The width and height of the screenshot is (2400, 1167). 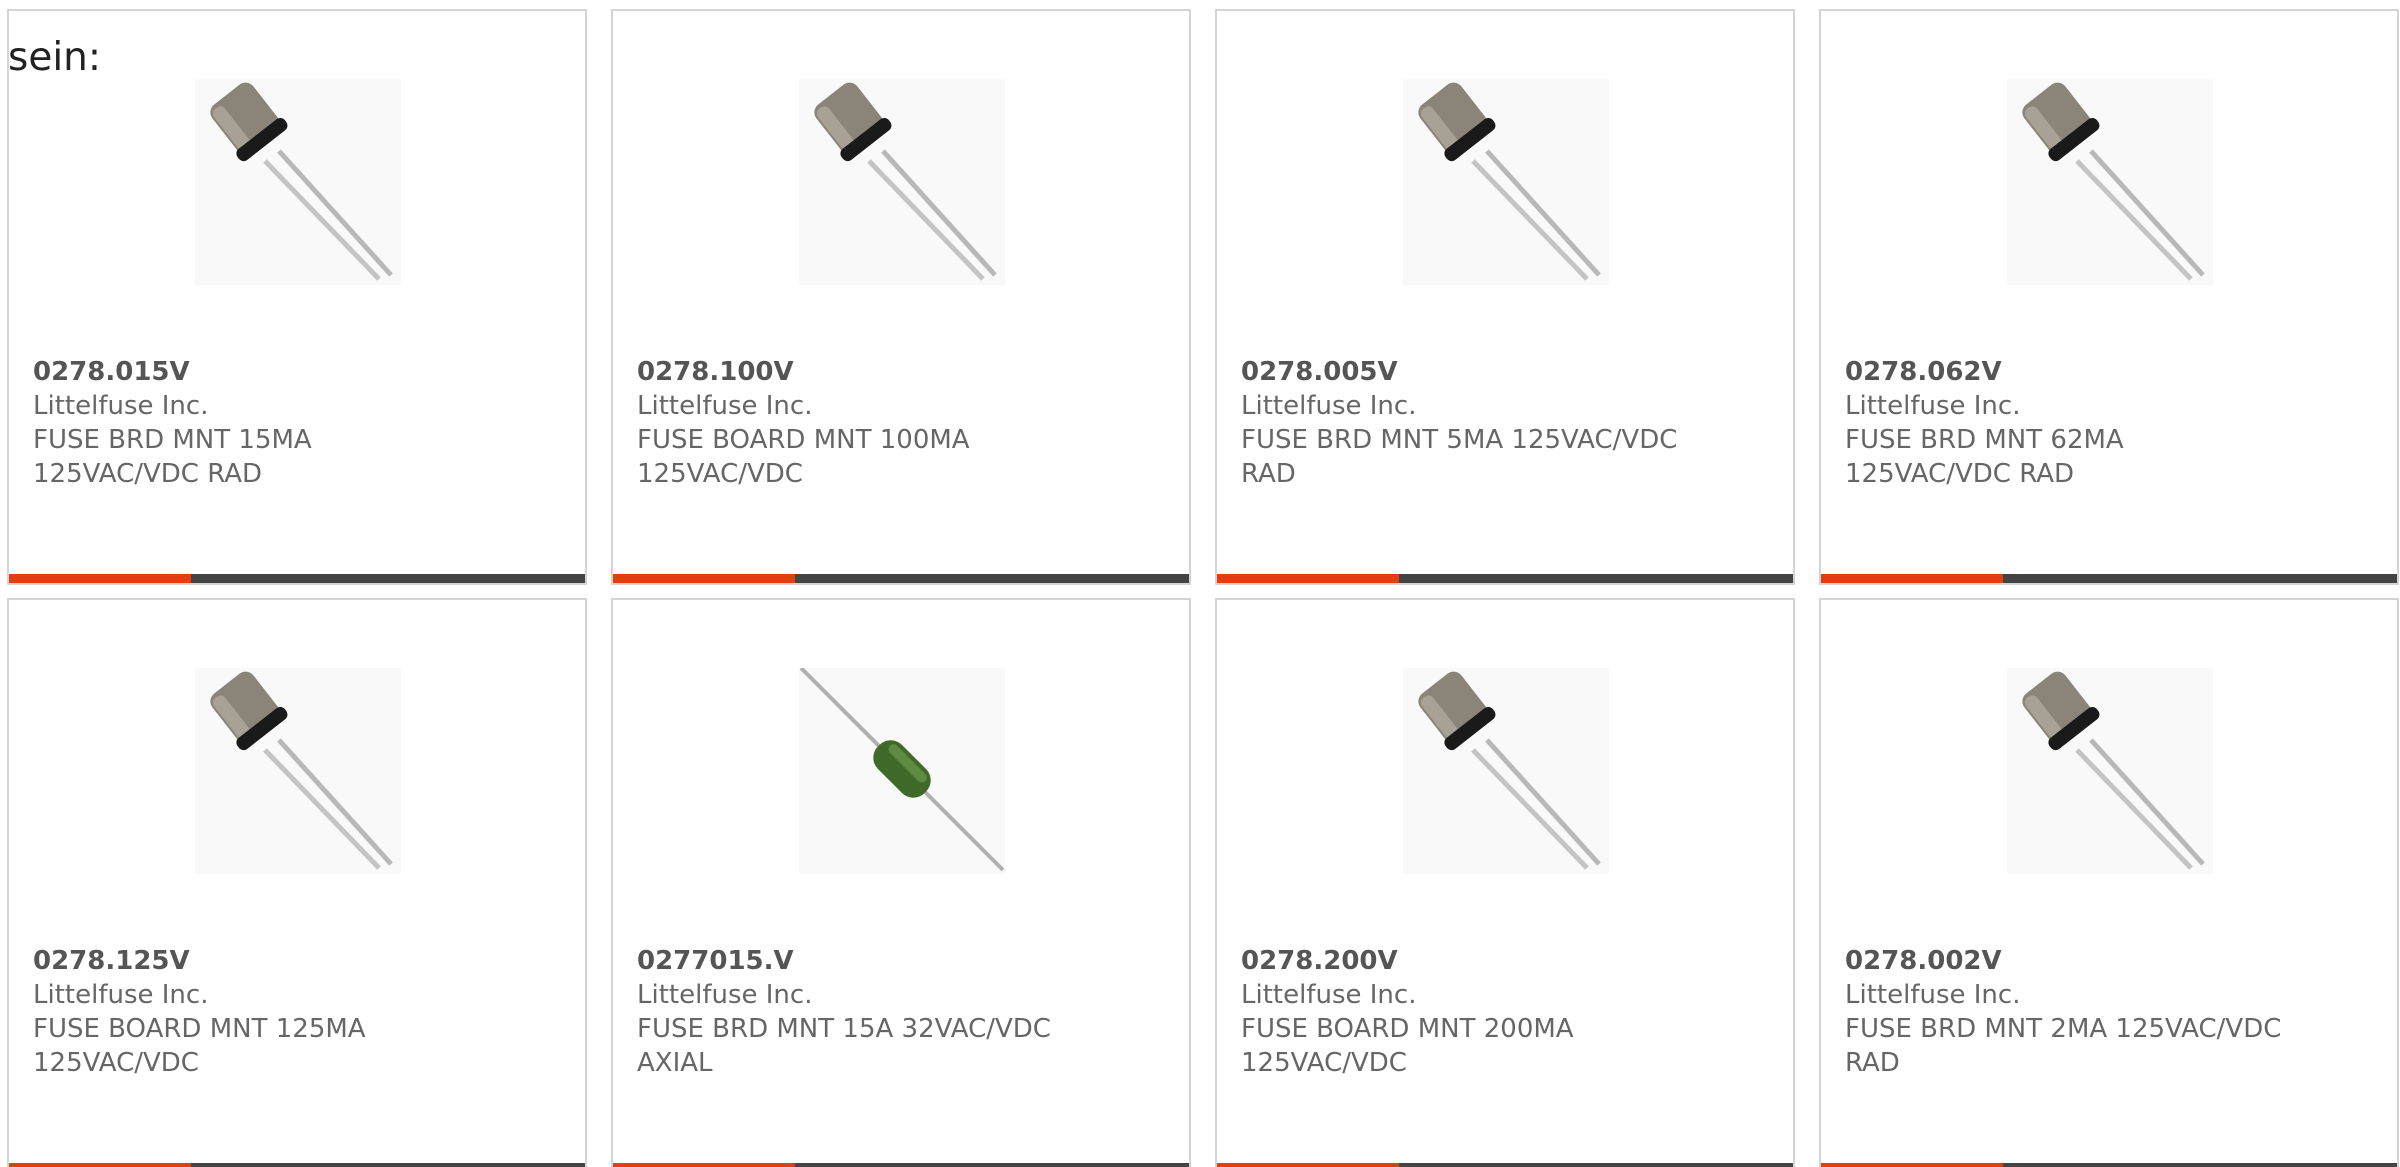 What do you see at coordinates (199, 1046) in the screenshot?
I see `description: FUSE BOARD MNT 125MA 125VAC/VDC` at bounding box center [199, 1046].